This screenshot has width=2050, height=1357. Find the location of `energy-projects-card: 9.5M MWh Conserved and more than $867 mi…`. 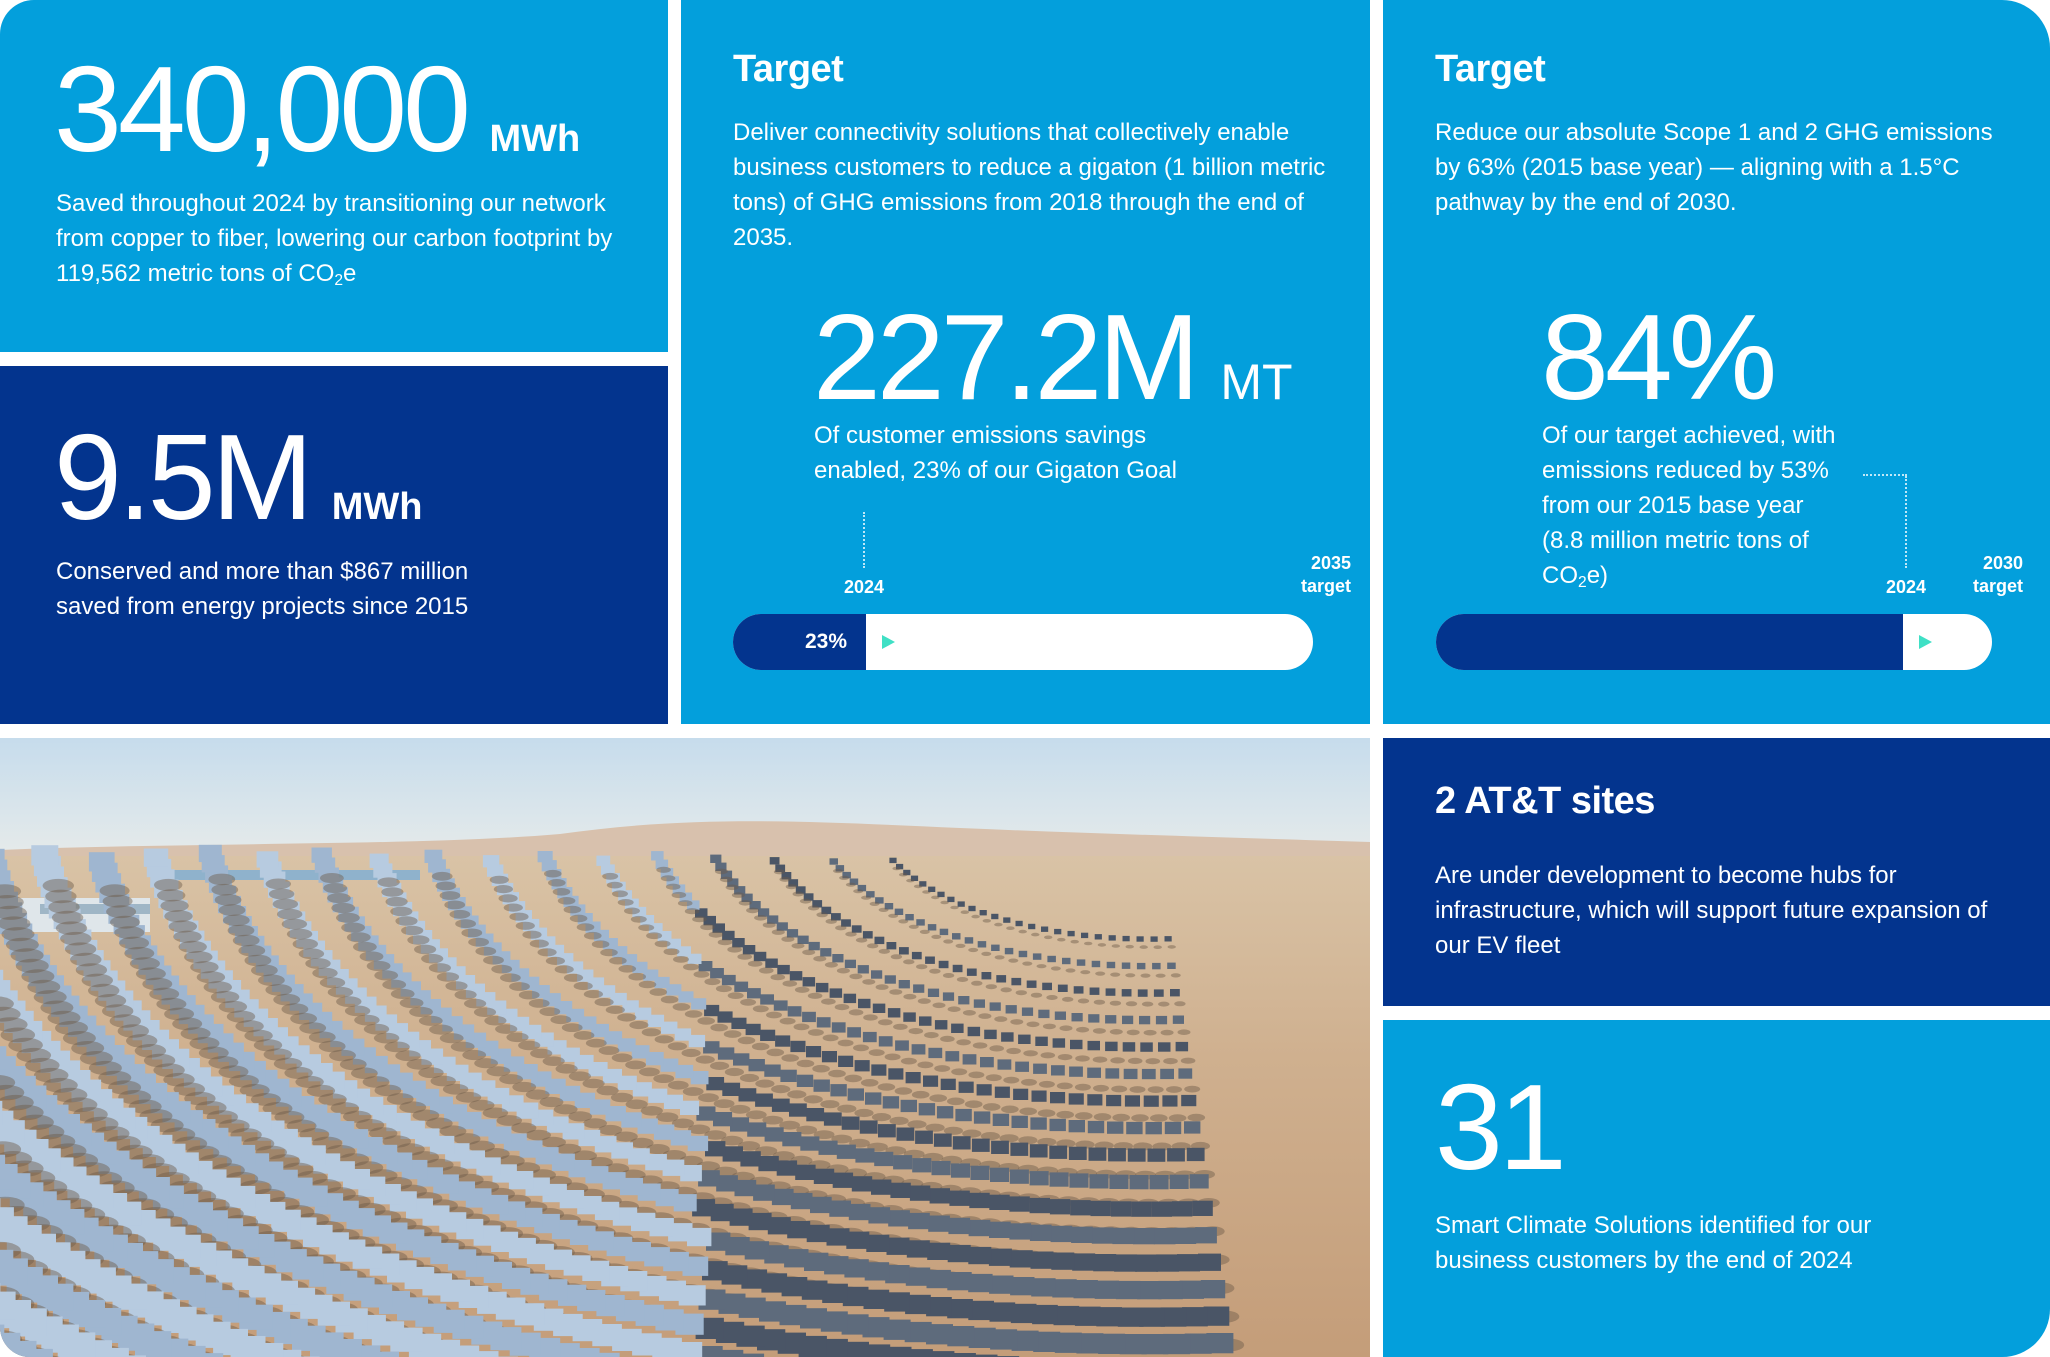

energy-projects-card: 9.5M MWh Conserved and more than $867 mi… is located at coordinates (334, 545).